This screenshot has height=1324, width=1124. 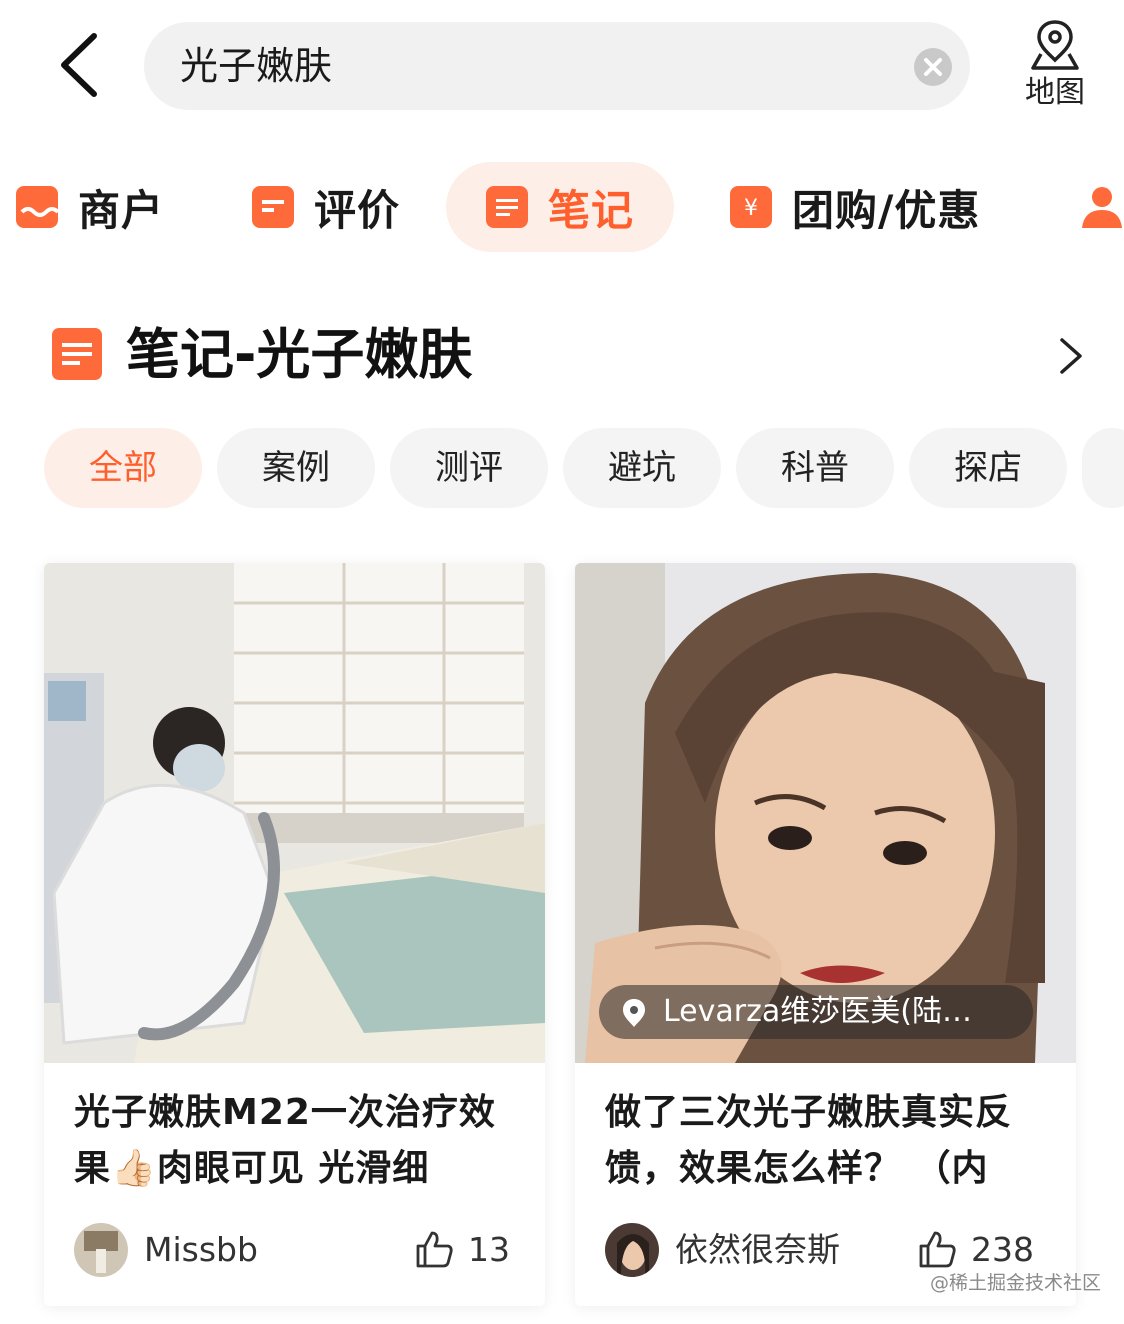 I want to click on watermark: @稀土掘金技术社区, so click(x=1016, y=1283).